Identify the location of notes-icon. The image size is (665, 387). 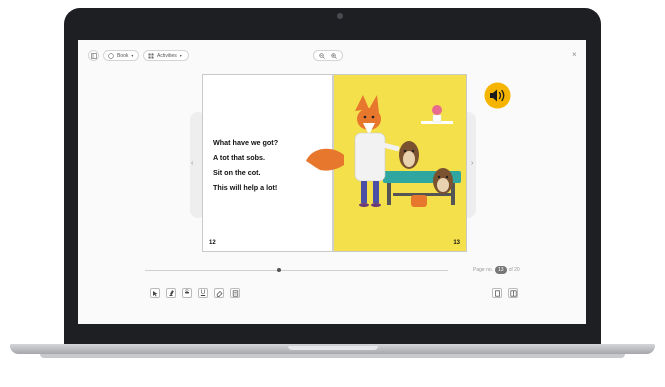
(235, 293).